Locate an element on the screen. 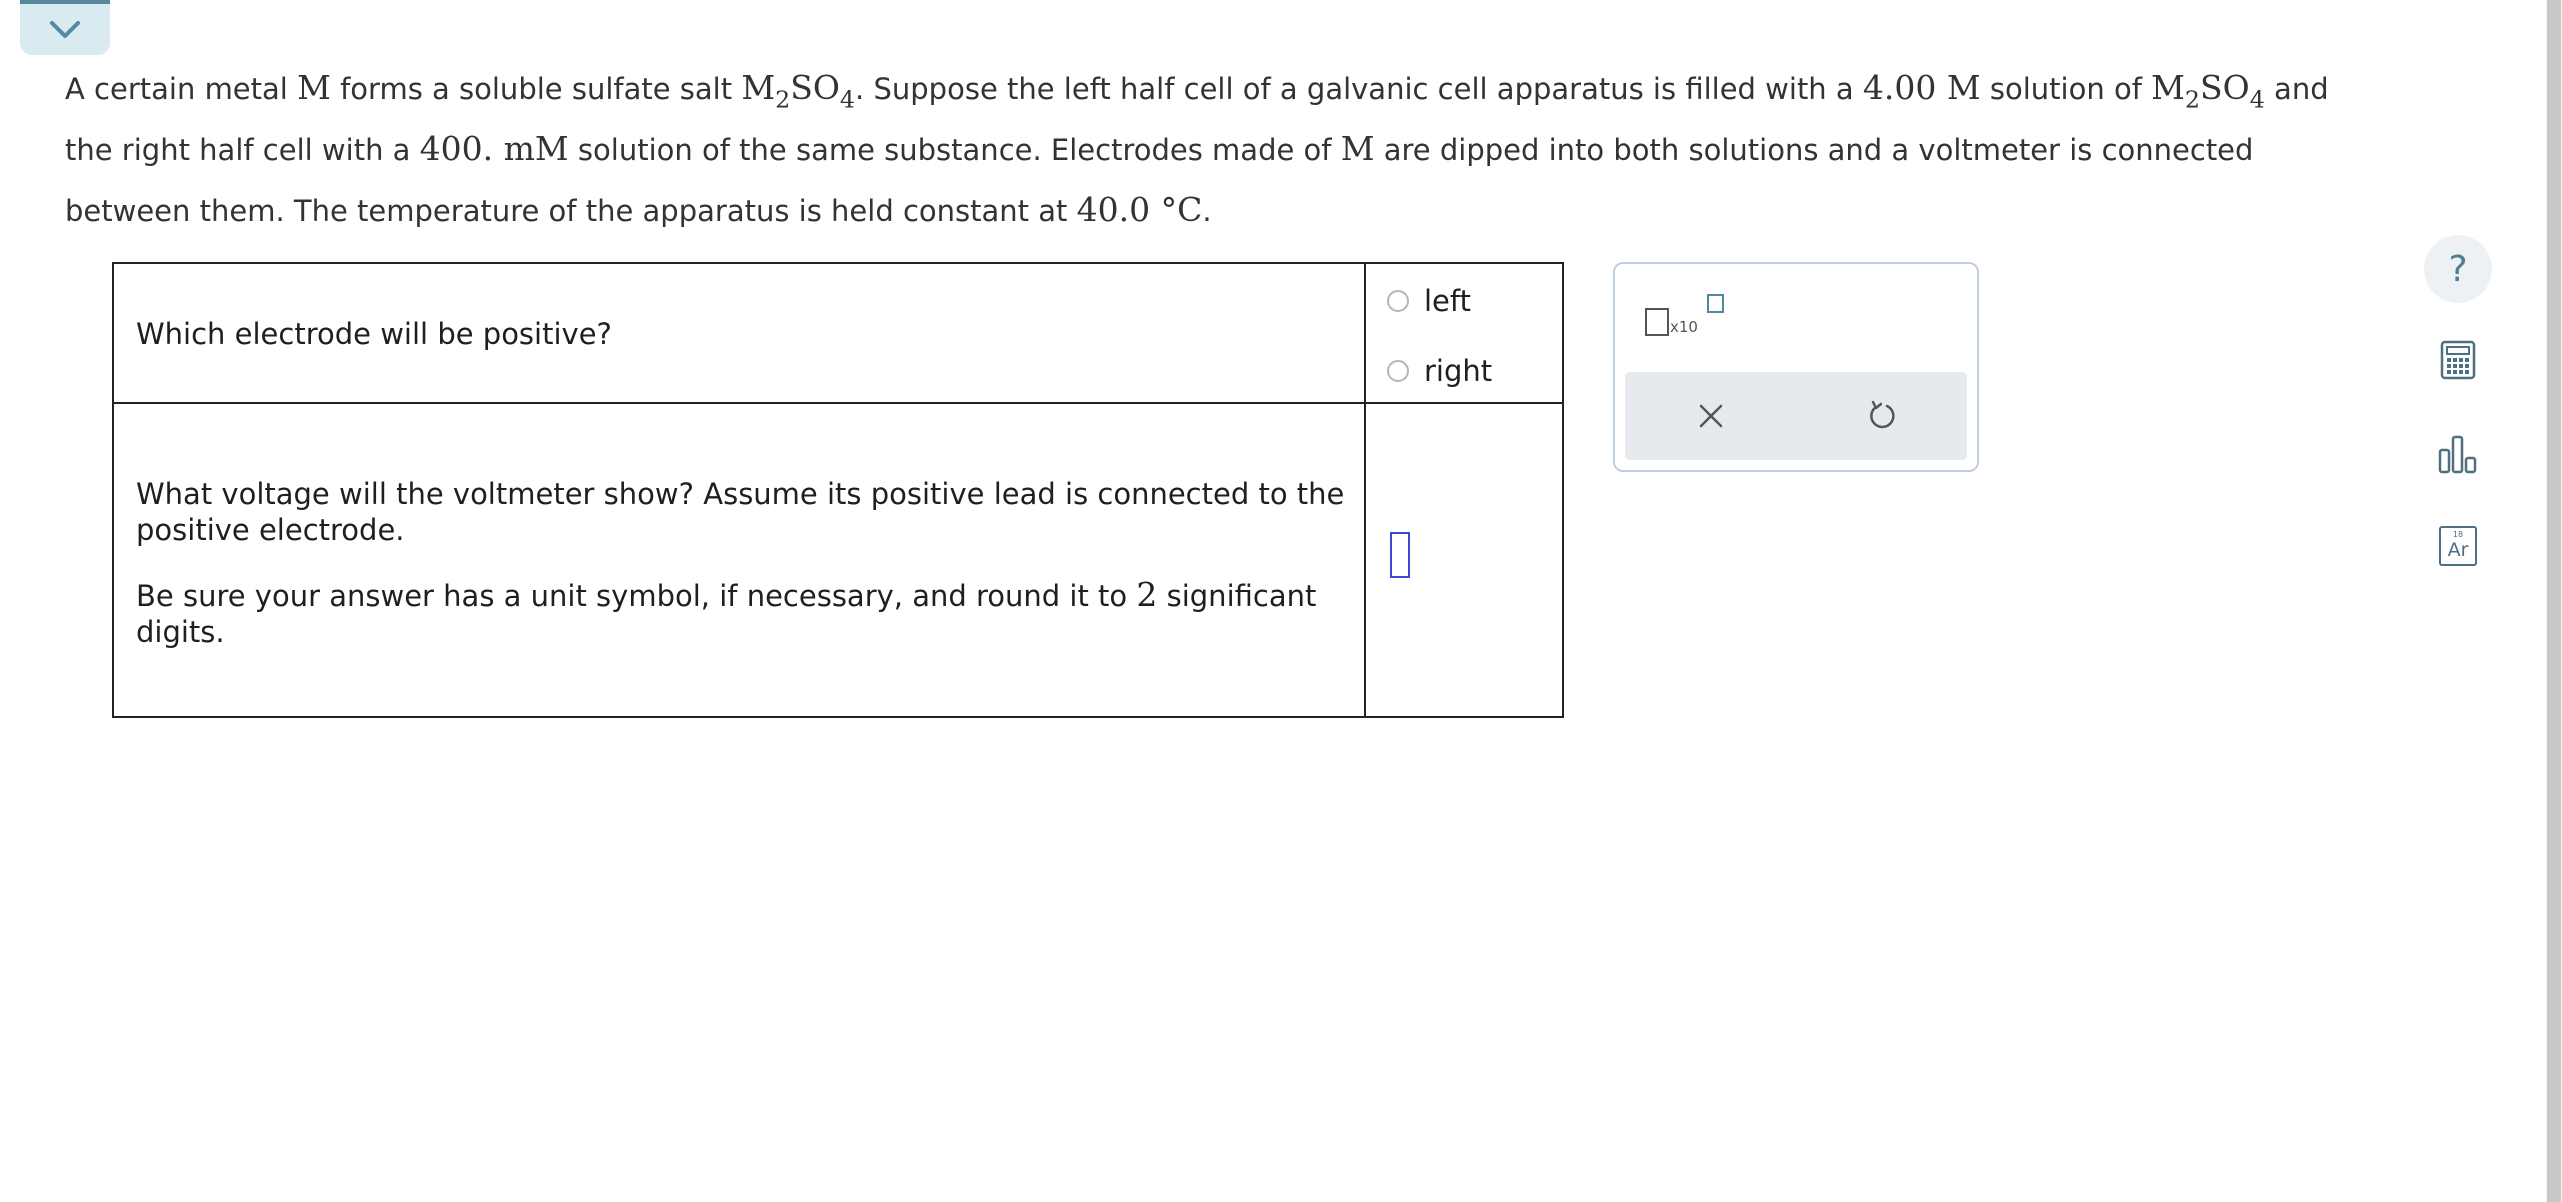 Image resolution: width=2562 pixels, height=1202 pixels. atomic-number: 18 is located at coordinates (2458, 534).